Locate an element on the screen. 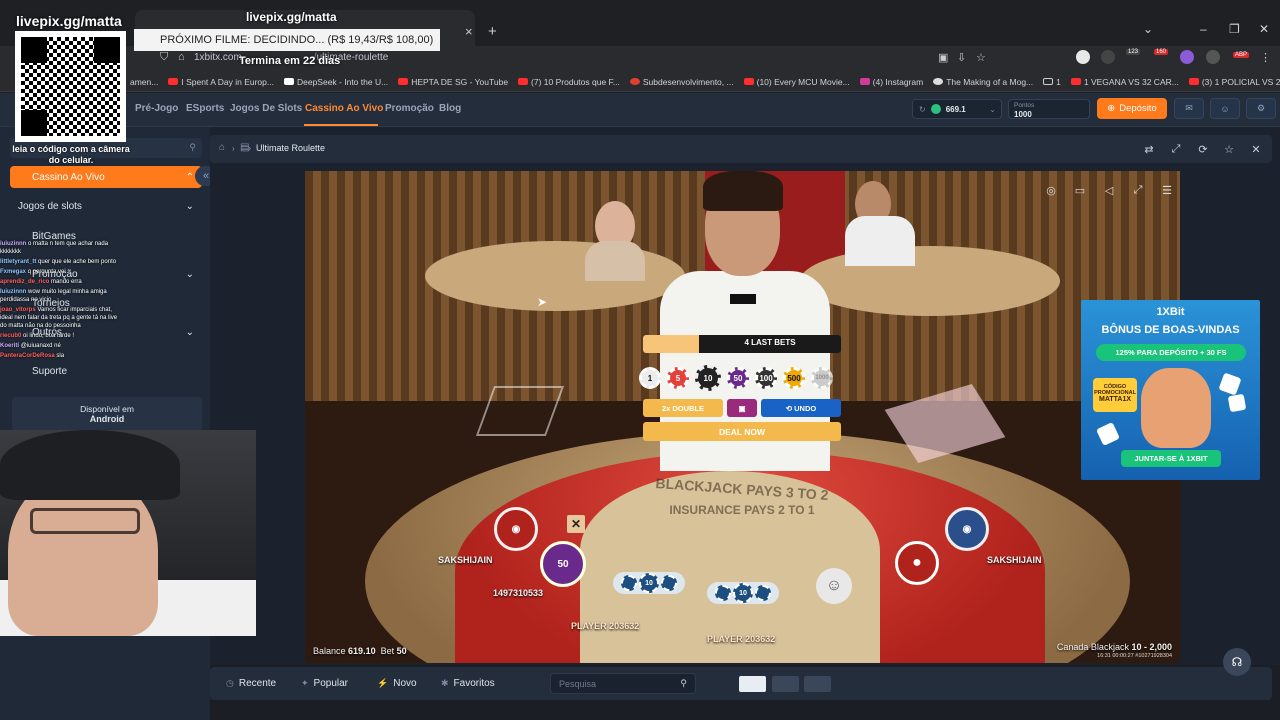 The width and height of the screenshot is (1280, 720). games-search-input: Pesquisa ⚲ is located at coordinates (623, 683).